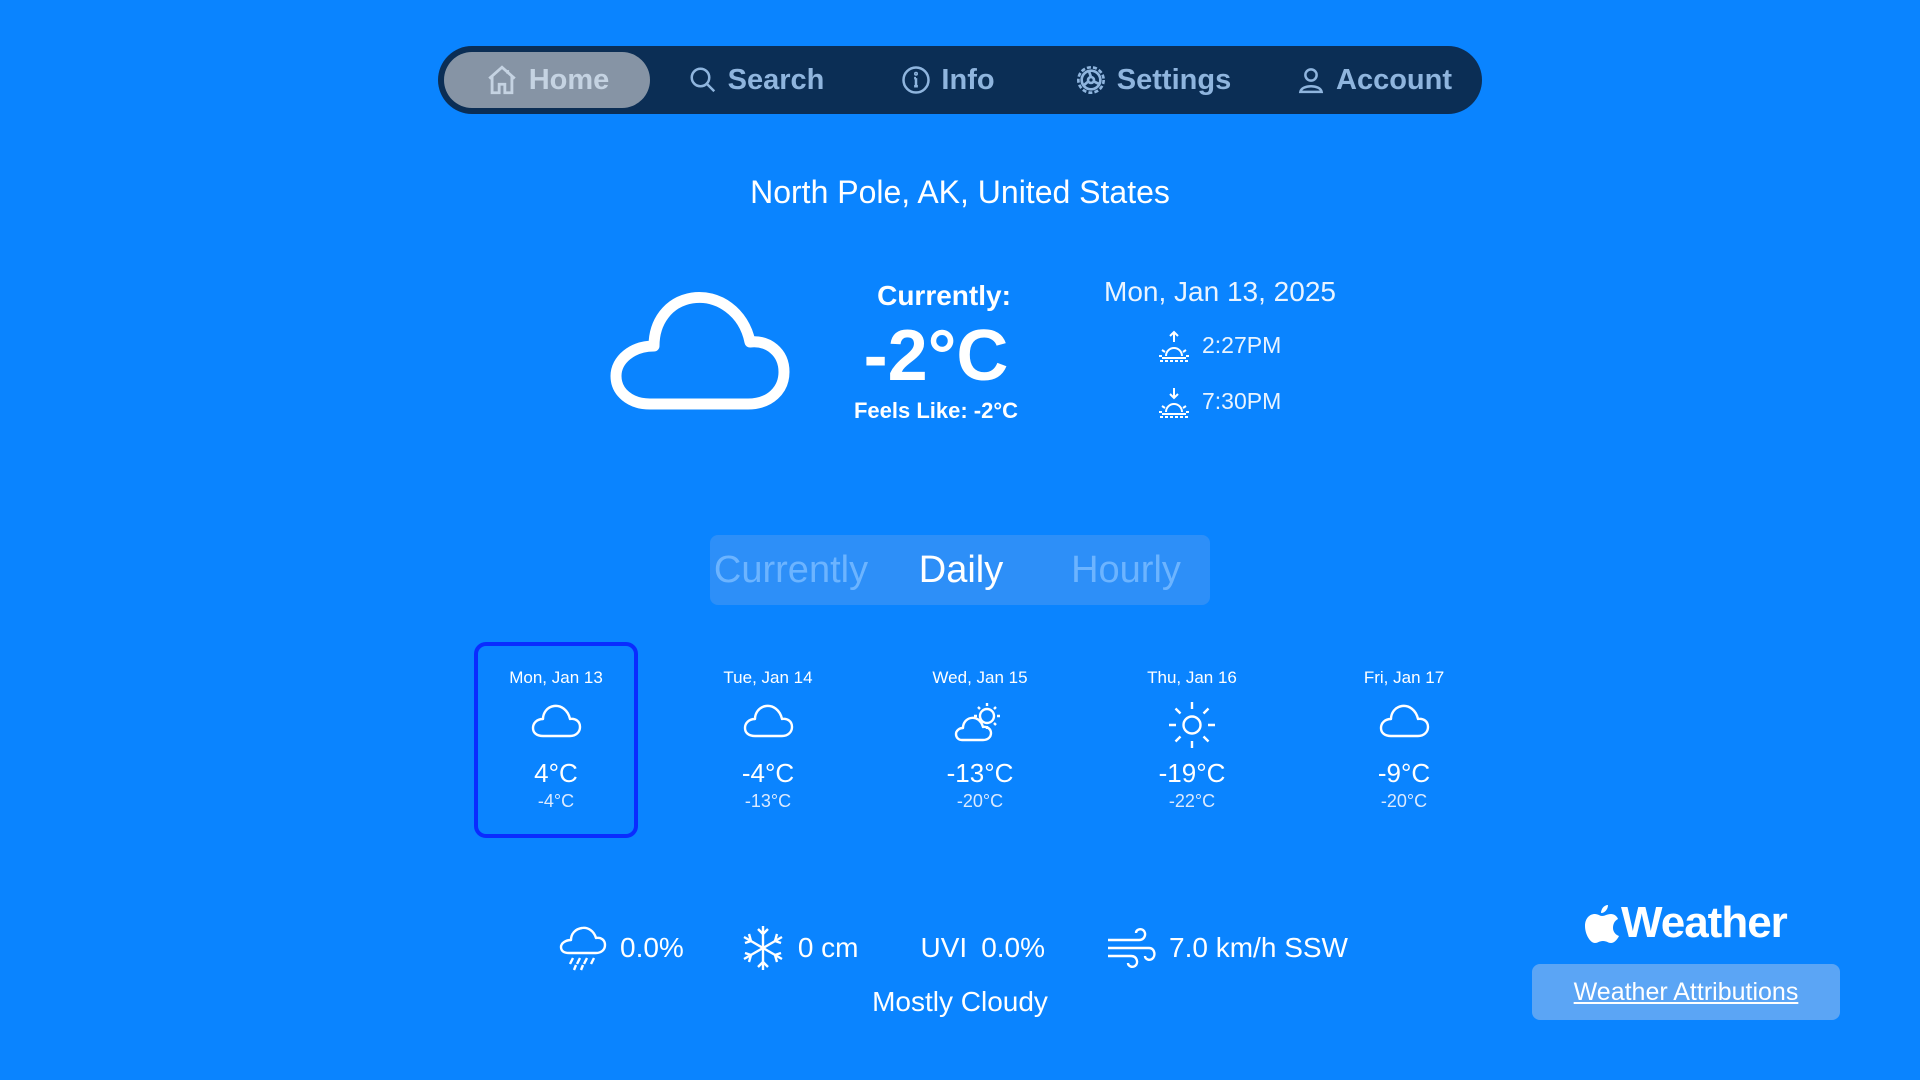 The image size is (1920, 1080). Describe the element at coordinates (556, 677) in the screenshot. I see `day-label: Mon, Jan 13` at that location.